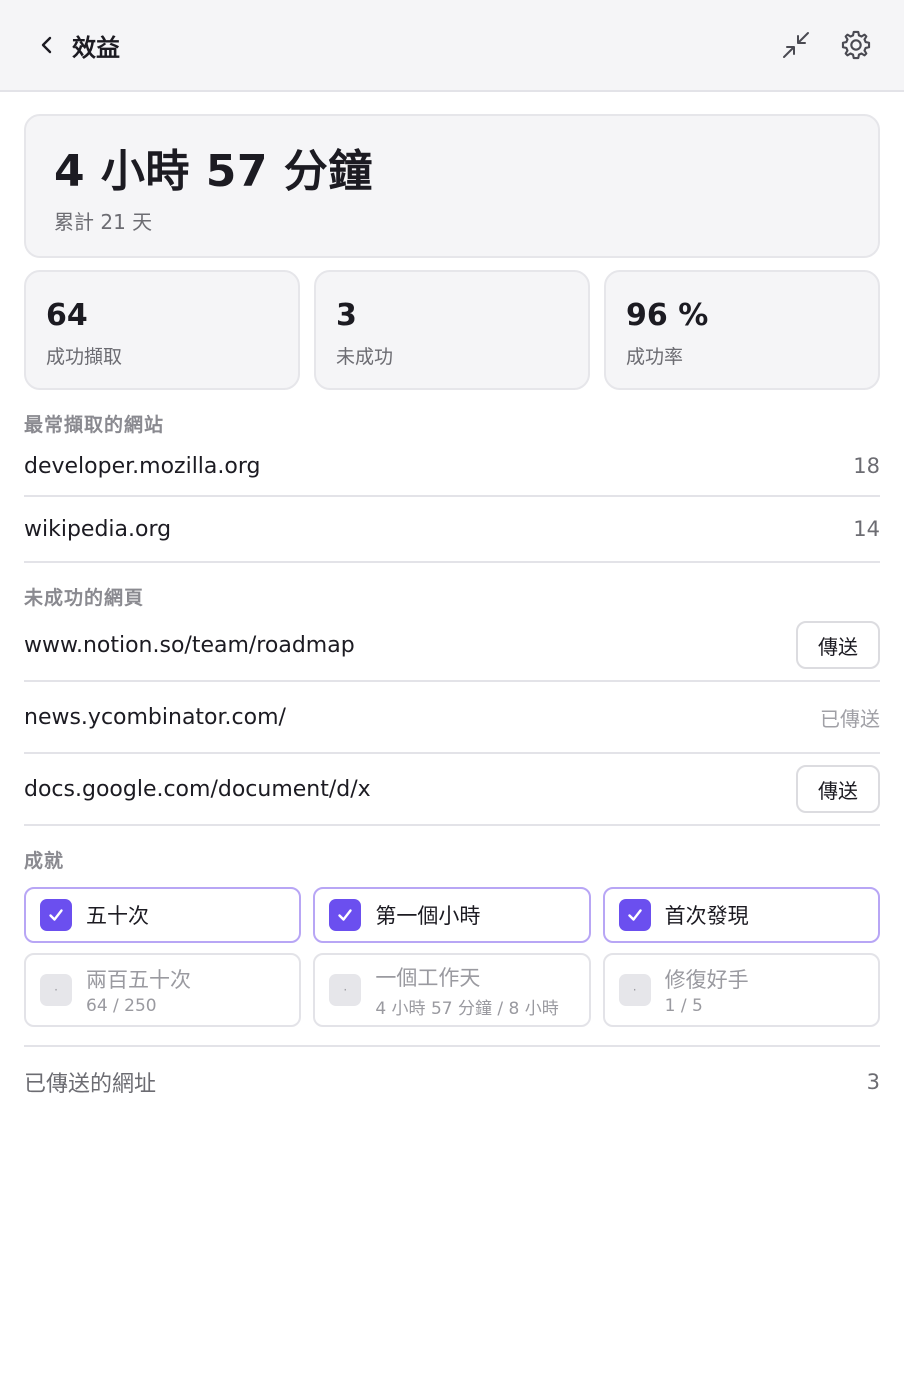 This screenshot has height=1400, width=904. Describe the element at coordinates (346, 315) in the screenshot. I see `stat-value: 3` at that location.